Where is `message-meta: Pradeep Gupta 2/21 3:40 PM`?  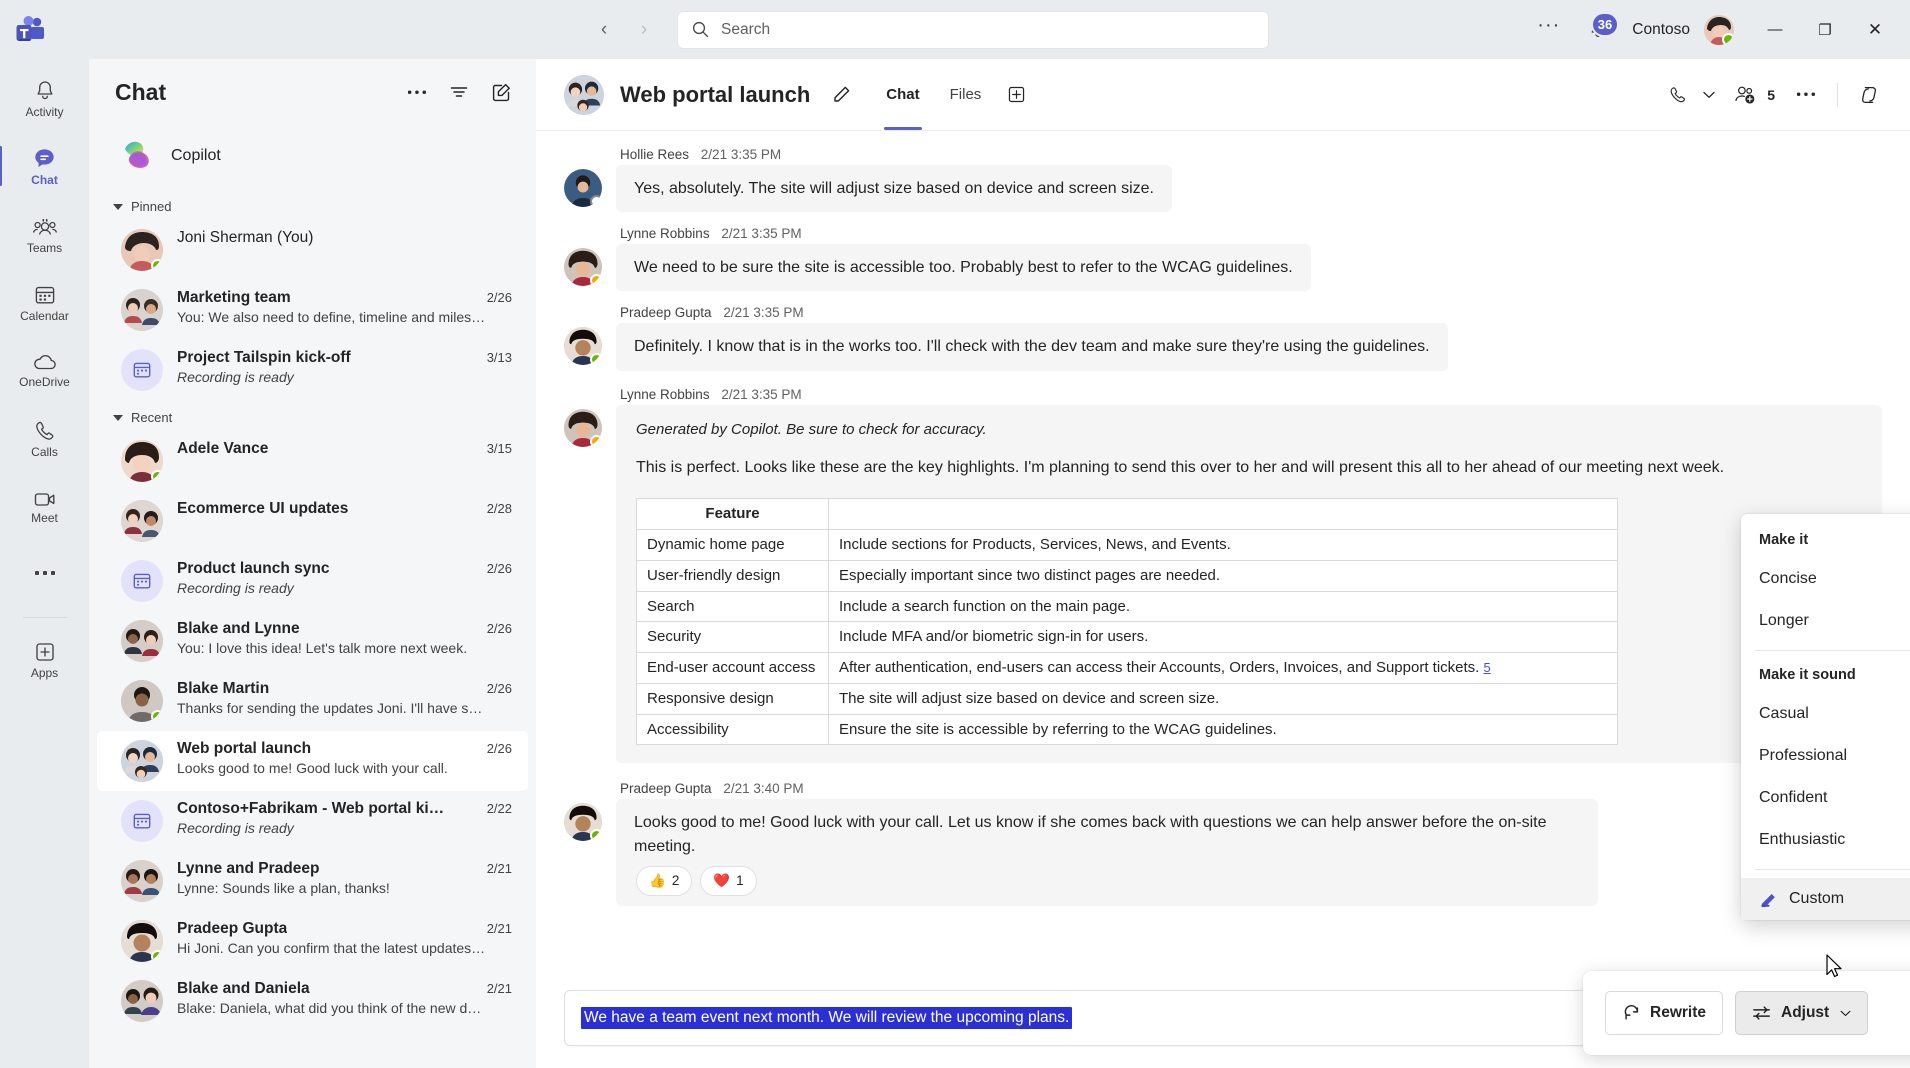
message-meta: Pradeep Gupta 2/21 3:40 PM is located at coordinates (1249, 788).